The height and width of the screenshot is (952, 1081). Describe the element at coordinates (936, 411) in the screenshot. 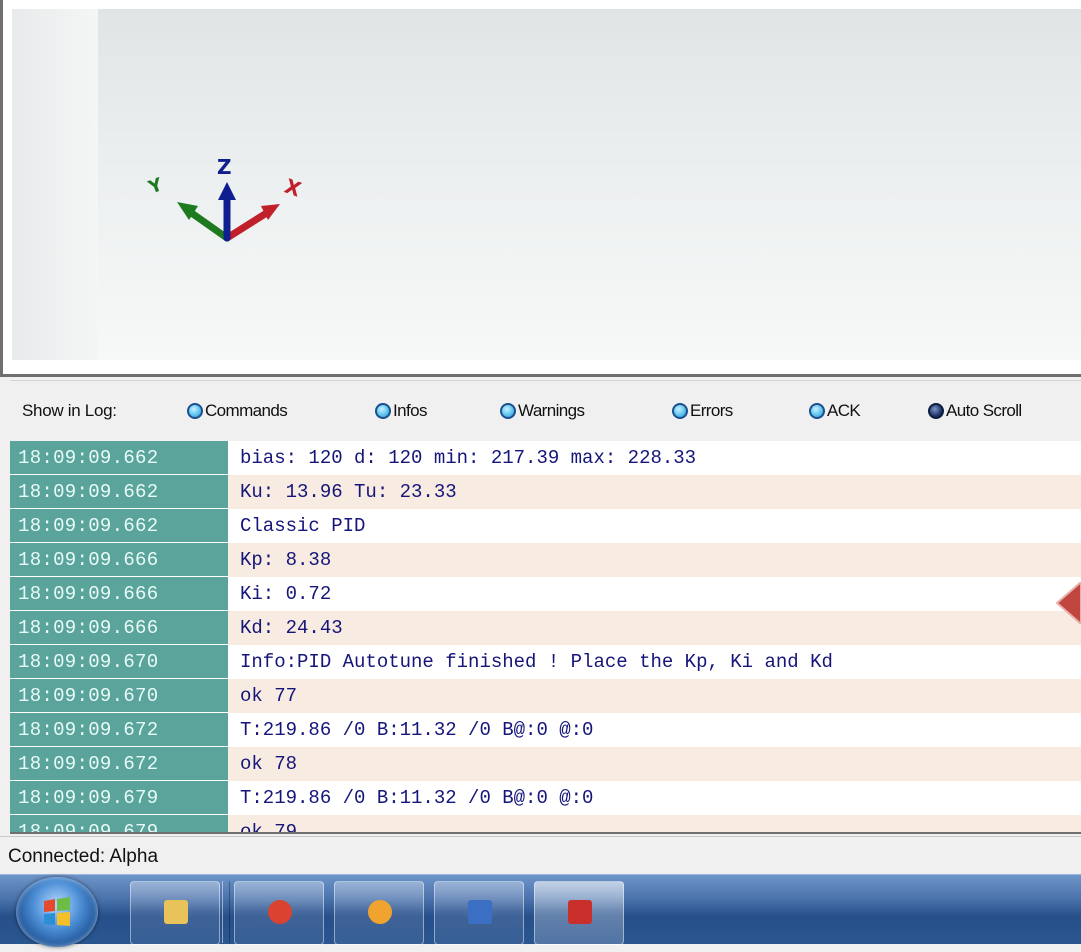

I see `auto-scroll-radio-icon` at that location.